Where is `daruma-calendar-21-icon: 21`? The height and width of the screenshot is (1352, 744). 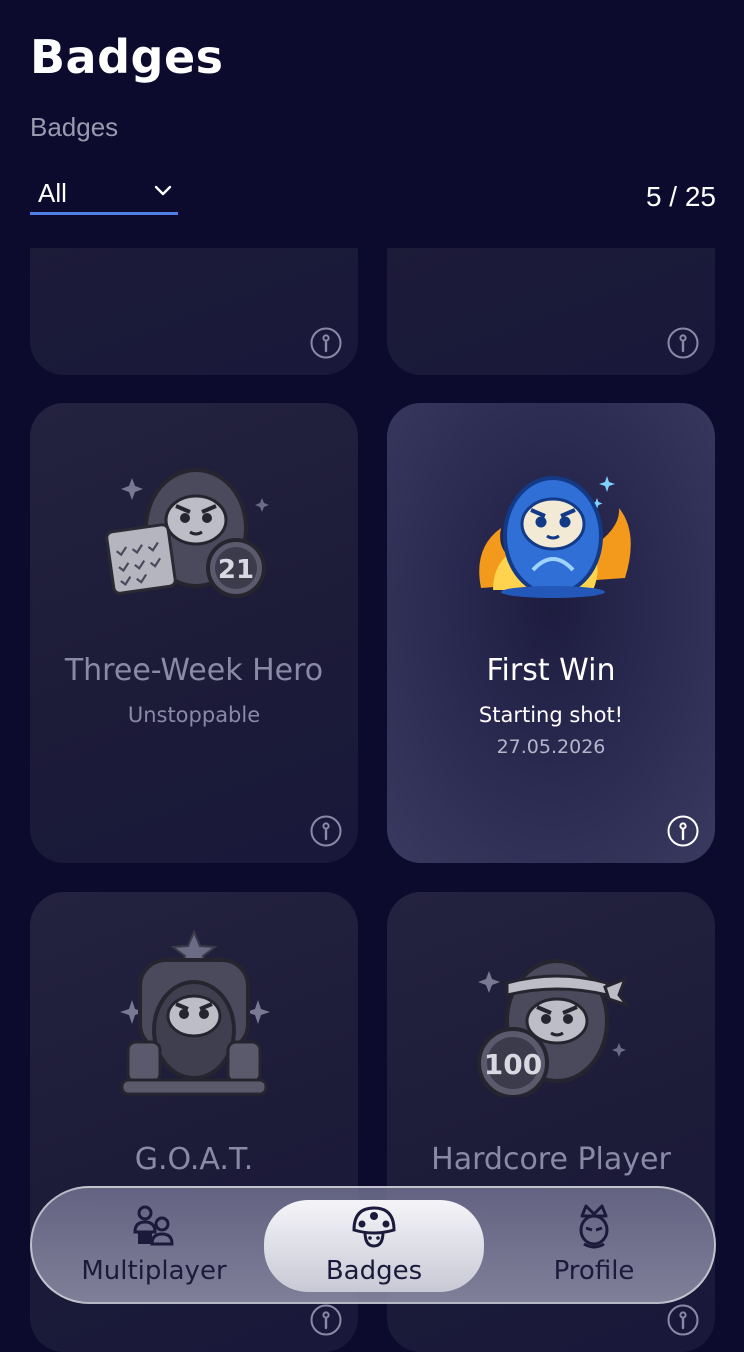
daruma-calendar-21-icon: 21 is located at coordinates (187, 533).